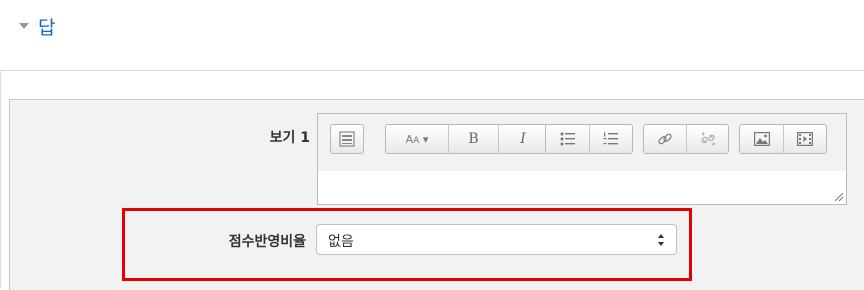  I want to click on toolbar-group-lists, so click(589, 139).